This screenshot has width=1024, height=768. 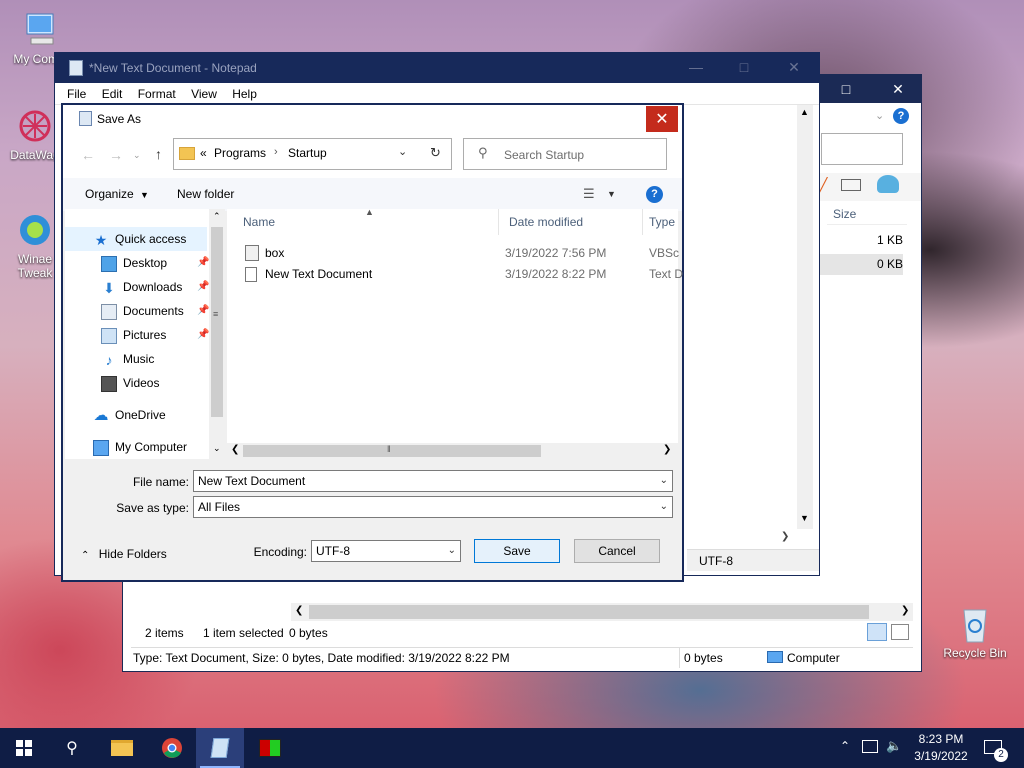 I want to click on taskbar-app, so click(x=270, y=748).